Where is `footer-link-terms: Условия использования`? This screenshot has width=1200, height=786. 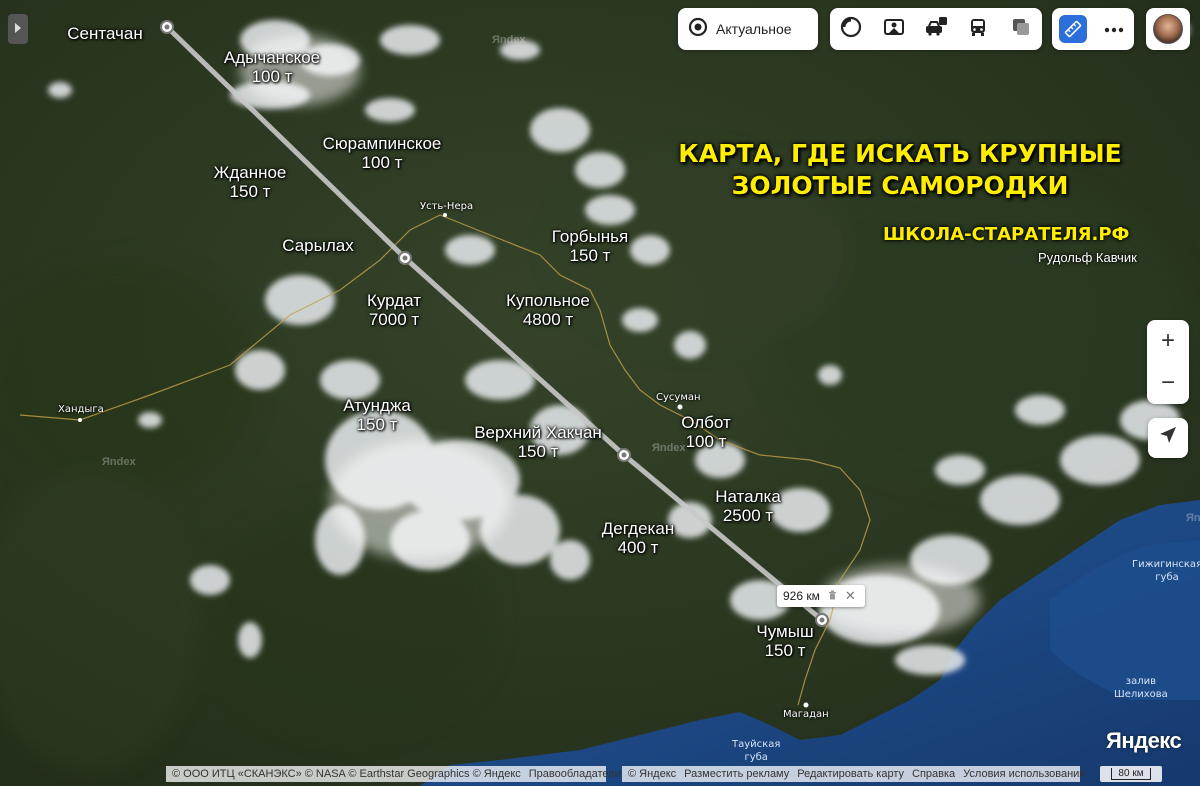 footer-link-terms: Условия использования is located at coordinates (1024, 774).